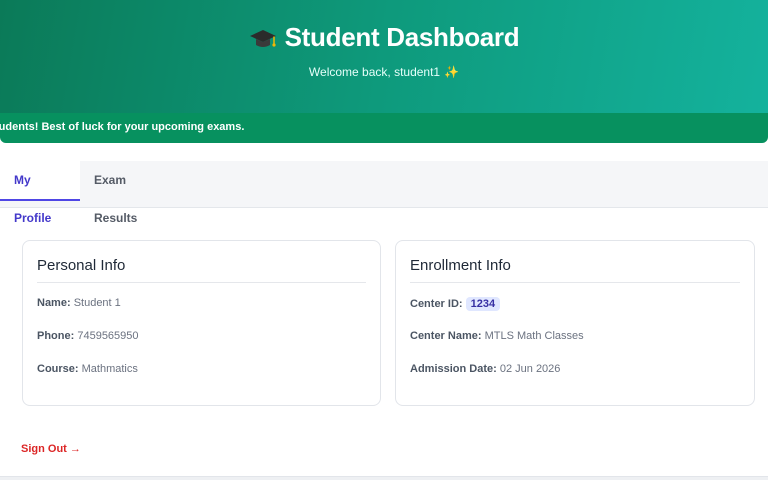 The image size is (768, 480). I want to click on phone-field: Phone: 7459565950, so click(88, 336).